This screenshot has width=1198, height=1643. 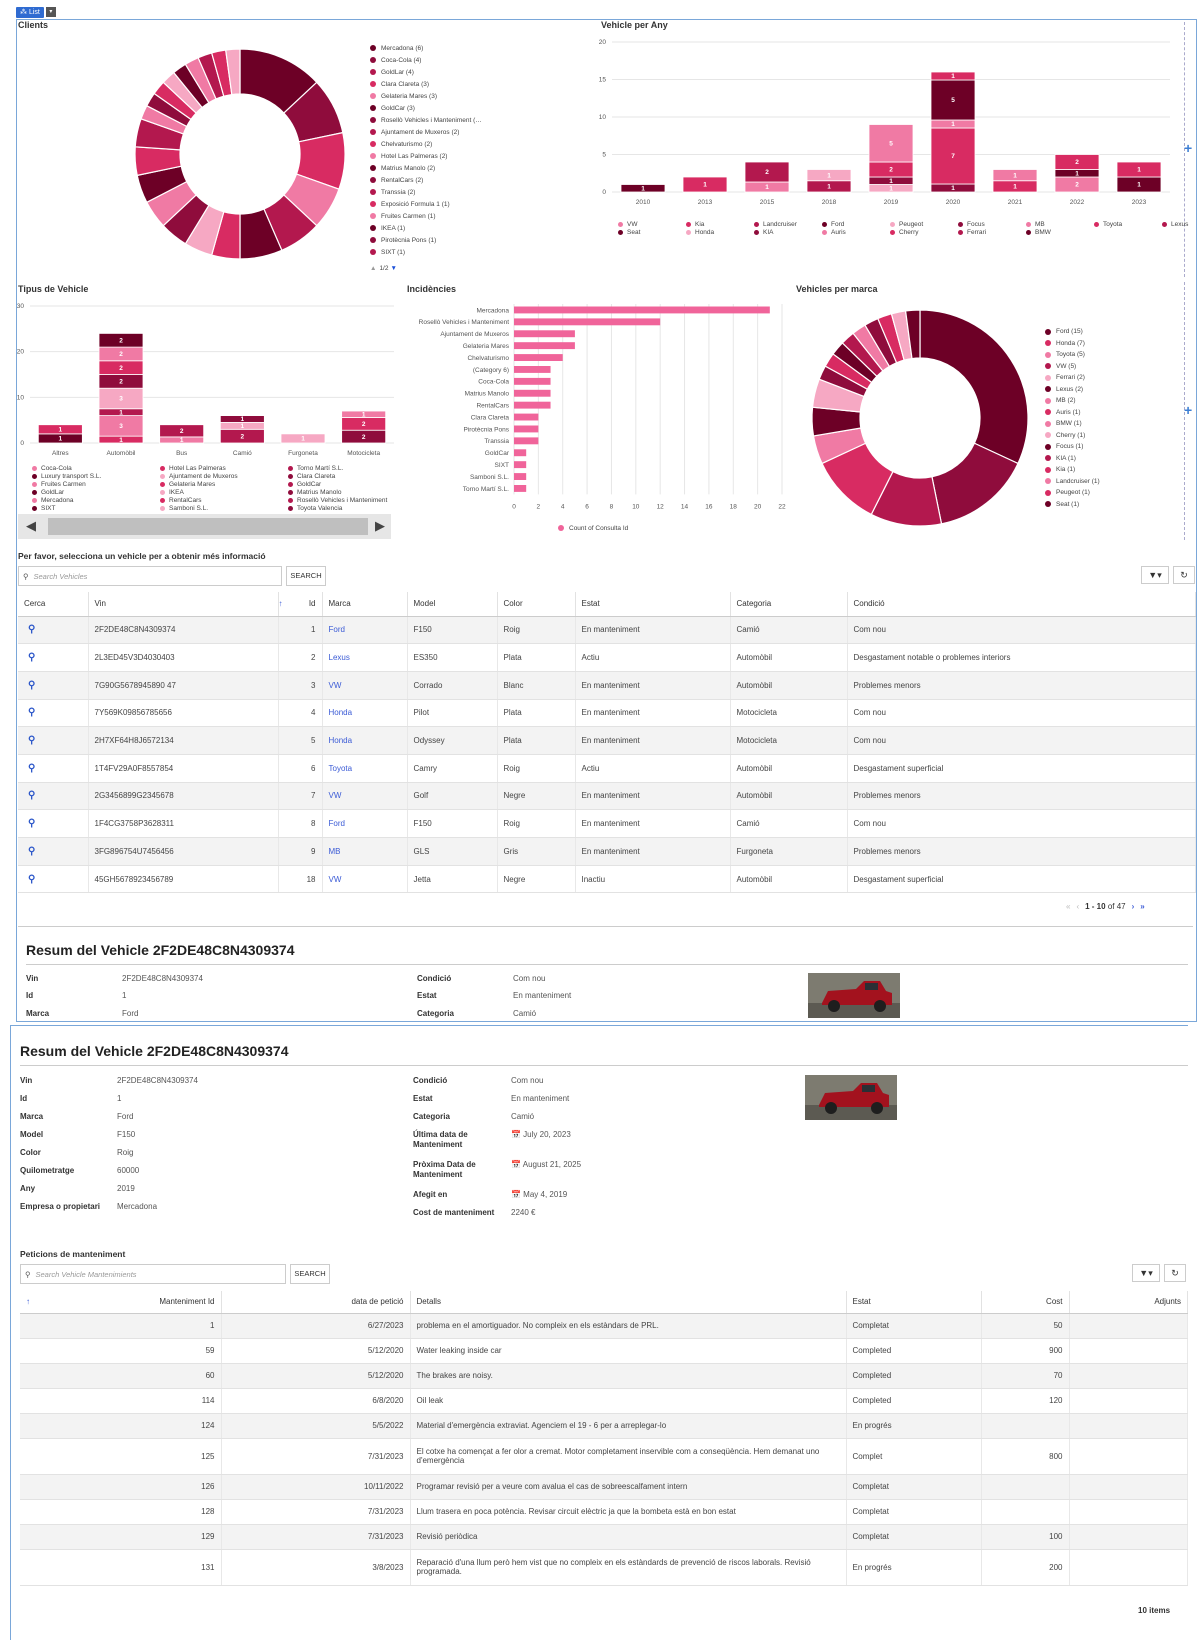 I want to click on marca-slice, so click(x=974, y=387).